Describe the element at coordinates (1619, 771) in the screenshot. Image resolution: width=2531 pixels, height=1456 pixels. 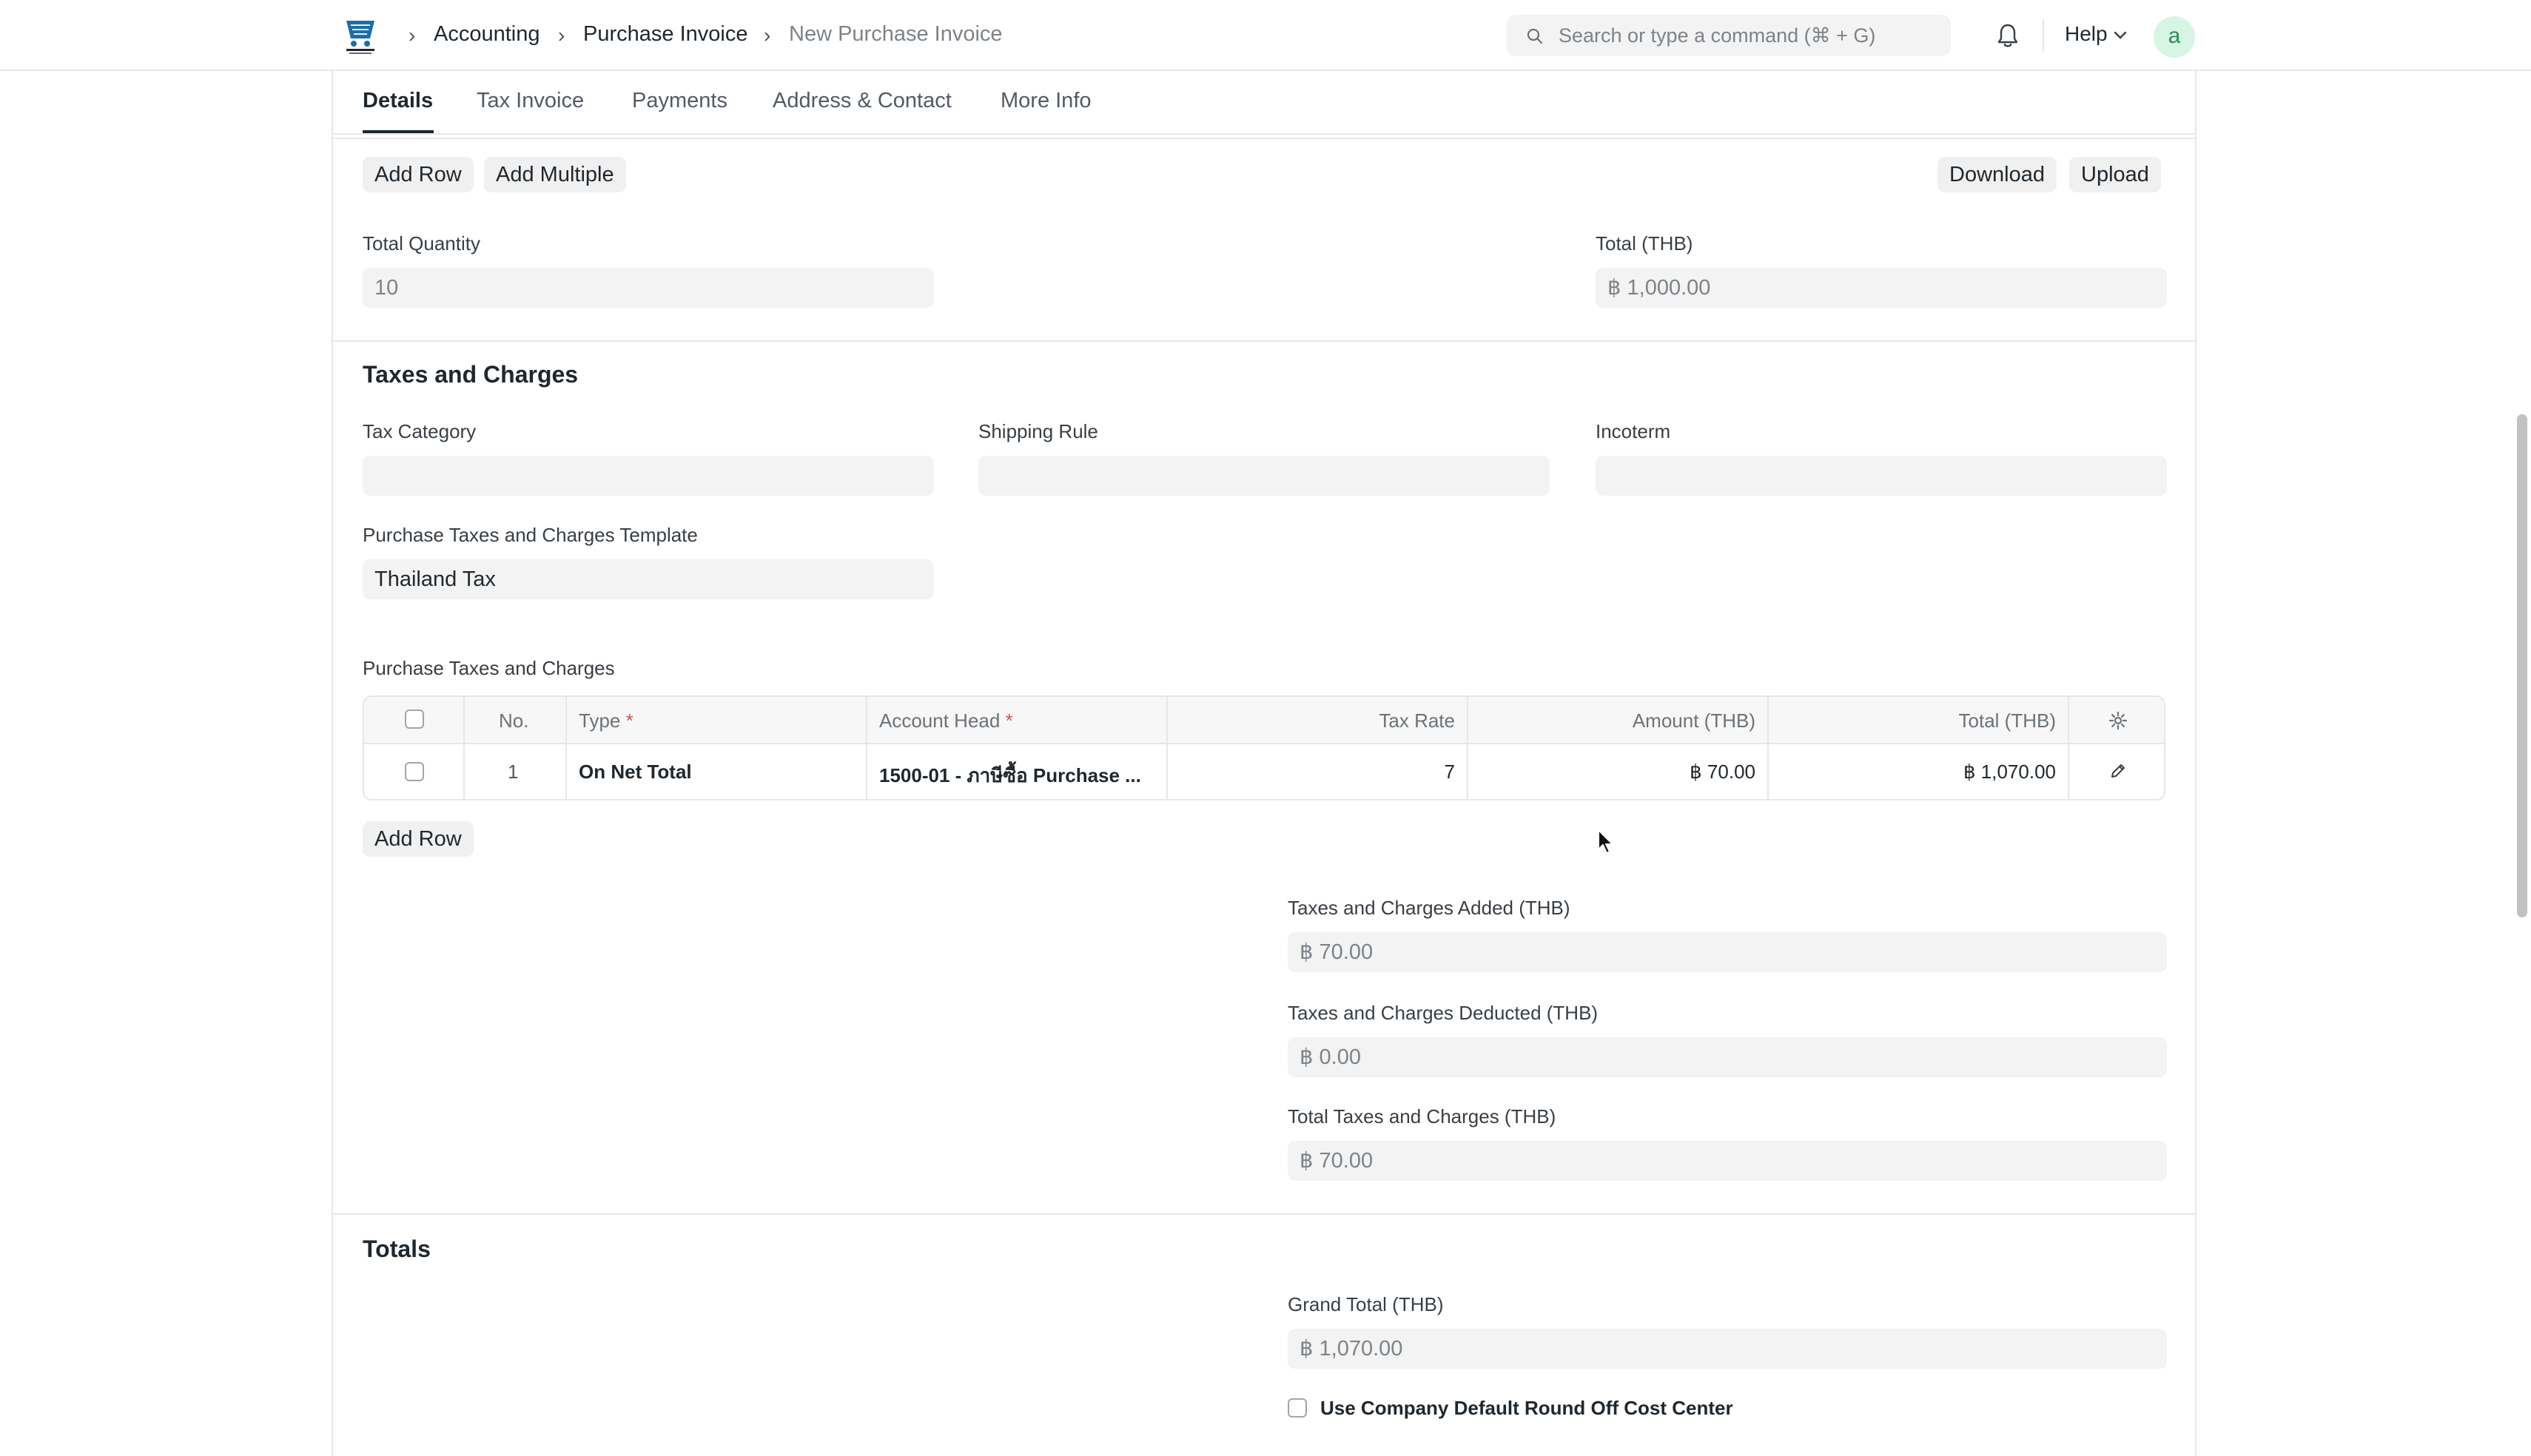
I see `row-amount-cell: ฿ 70.00` at that location.